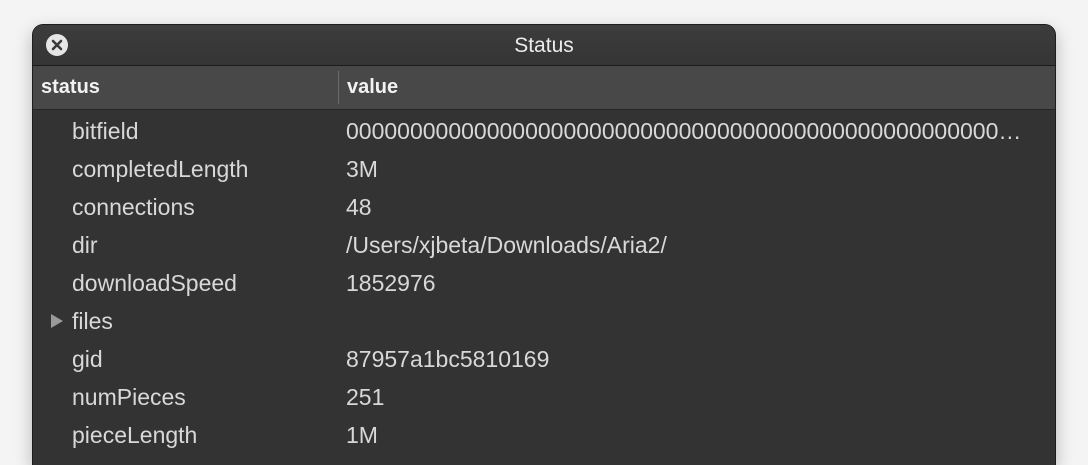 The width and height of the screenshot is (1088, 465). What do you see at coordinates (359, 207) in the screenshot?
I see `row-value: 48` at bounding box center [359, 207].